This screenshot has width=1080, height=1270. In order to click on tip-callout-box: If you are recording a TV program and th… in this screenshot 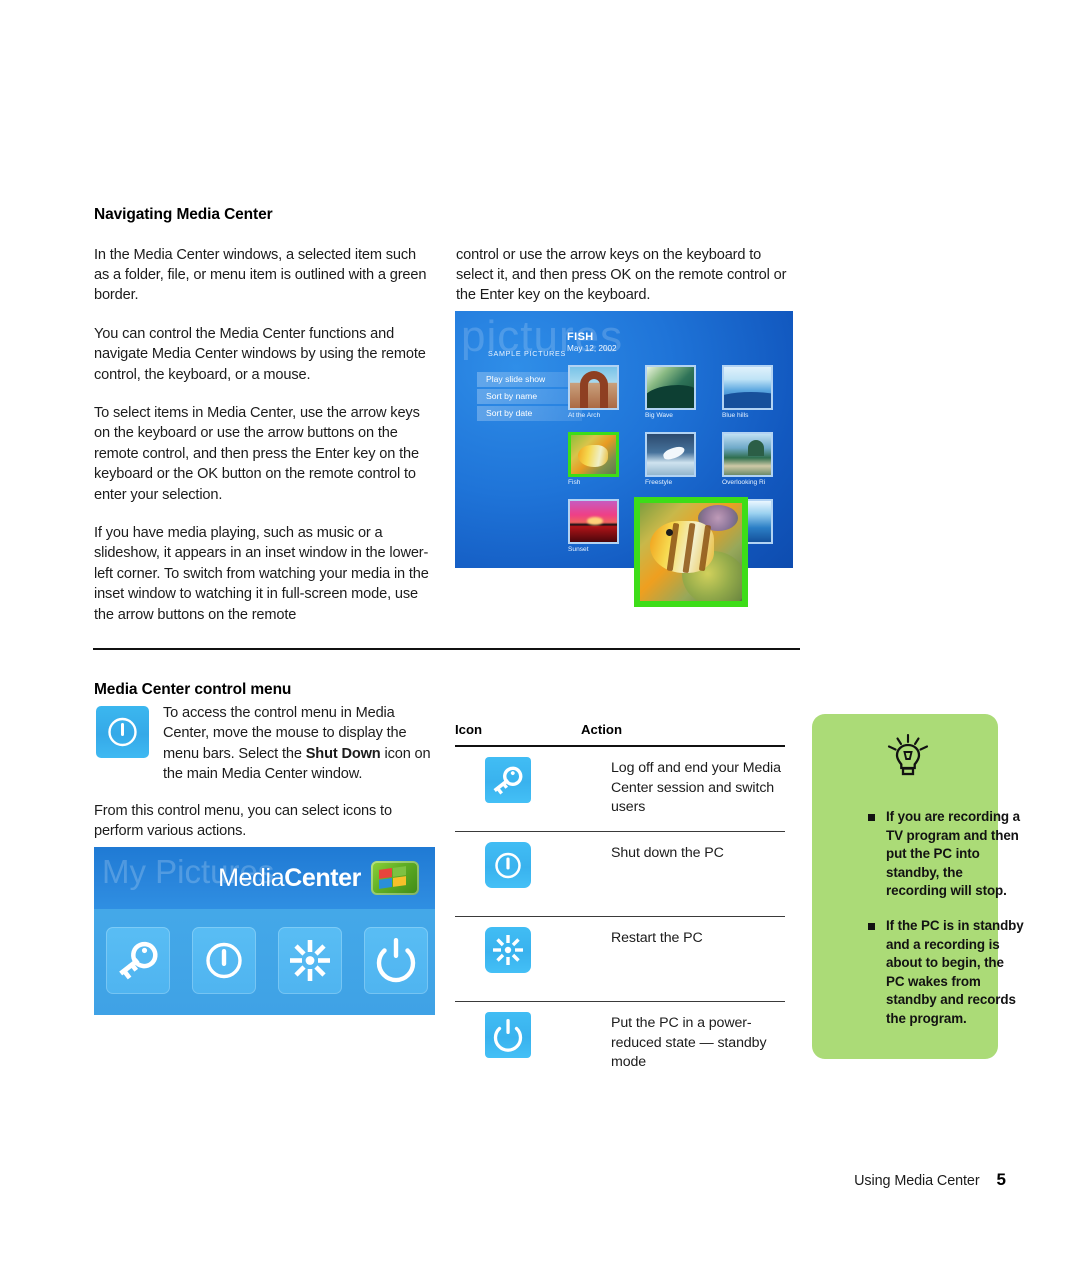, I will do `click(918, 886)`.